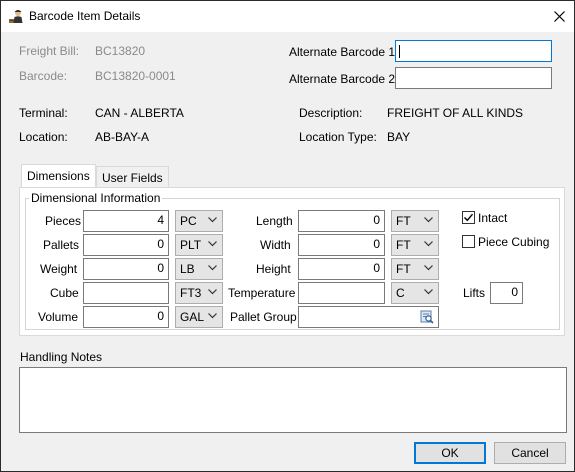 The height and width of the screenshot is (472, 575). Describe the element at coordinates (96, 198) in the screenshot. I see `dimensional-information-title: Dimensional Information` at that location.